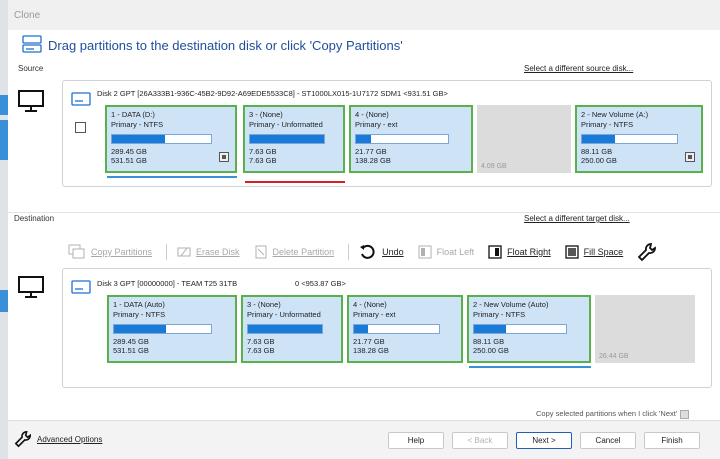  I want to click on back-button: < Back, so click(480, 440).